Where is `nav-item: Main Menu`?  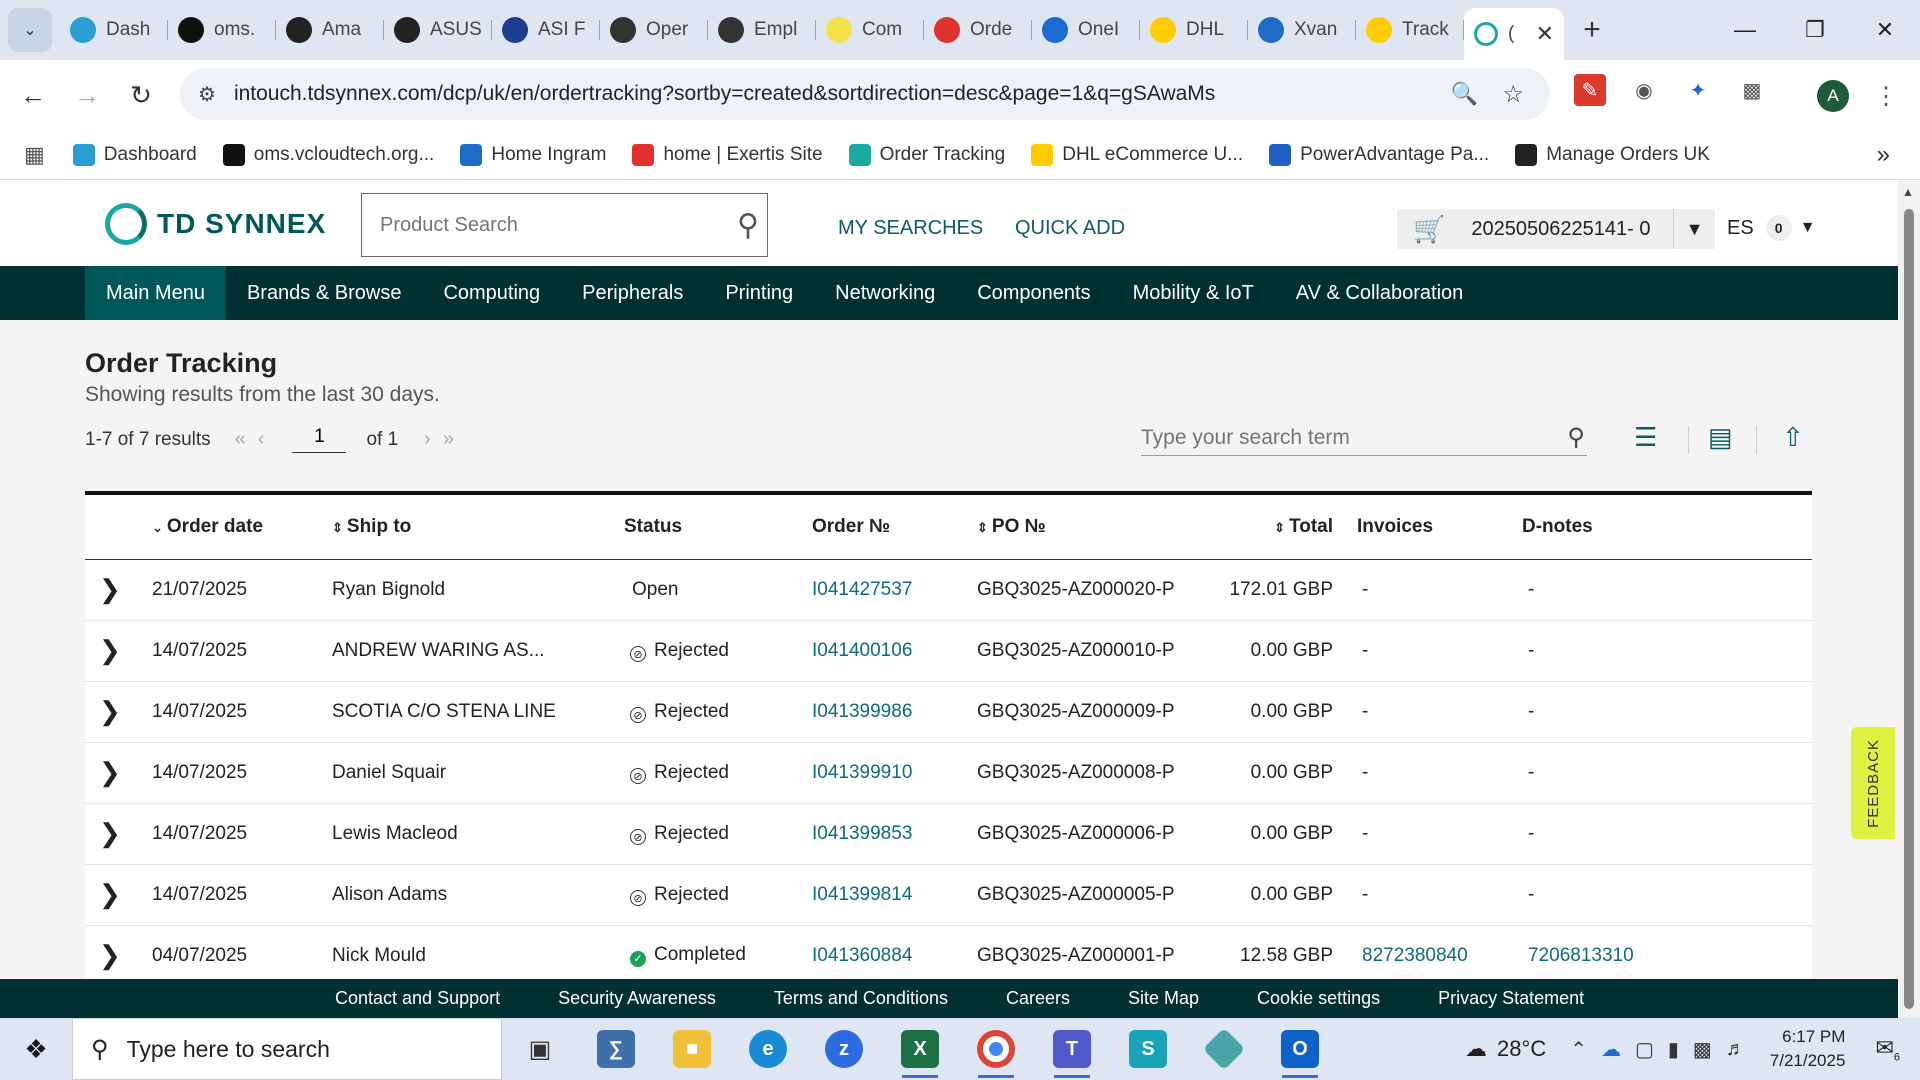 nav-item: Main Menu is located at coordinates (155, 293).